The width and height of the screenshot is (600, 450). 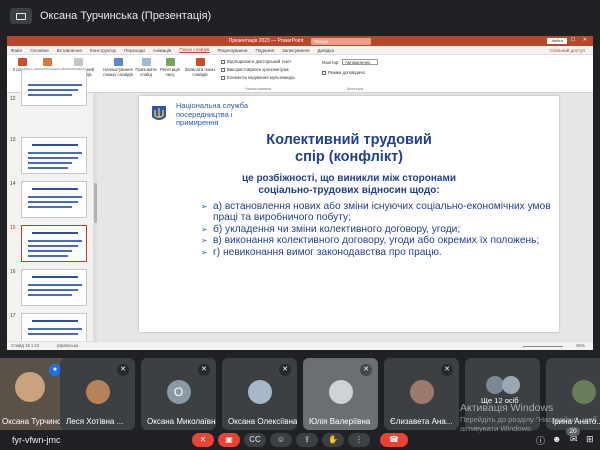 I want to click on ppt-file-title: Презентація 2023 — PowerPoint, so click(x=266, y=41).